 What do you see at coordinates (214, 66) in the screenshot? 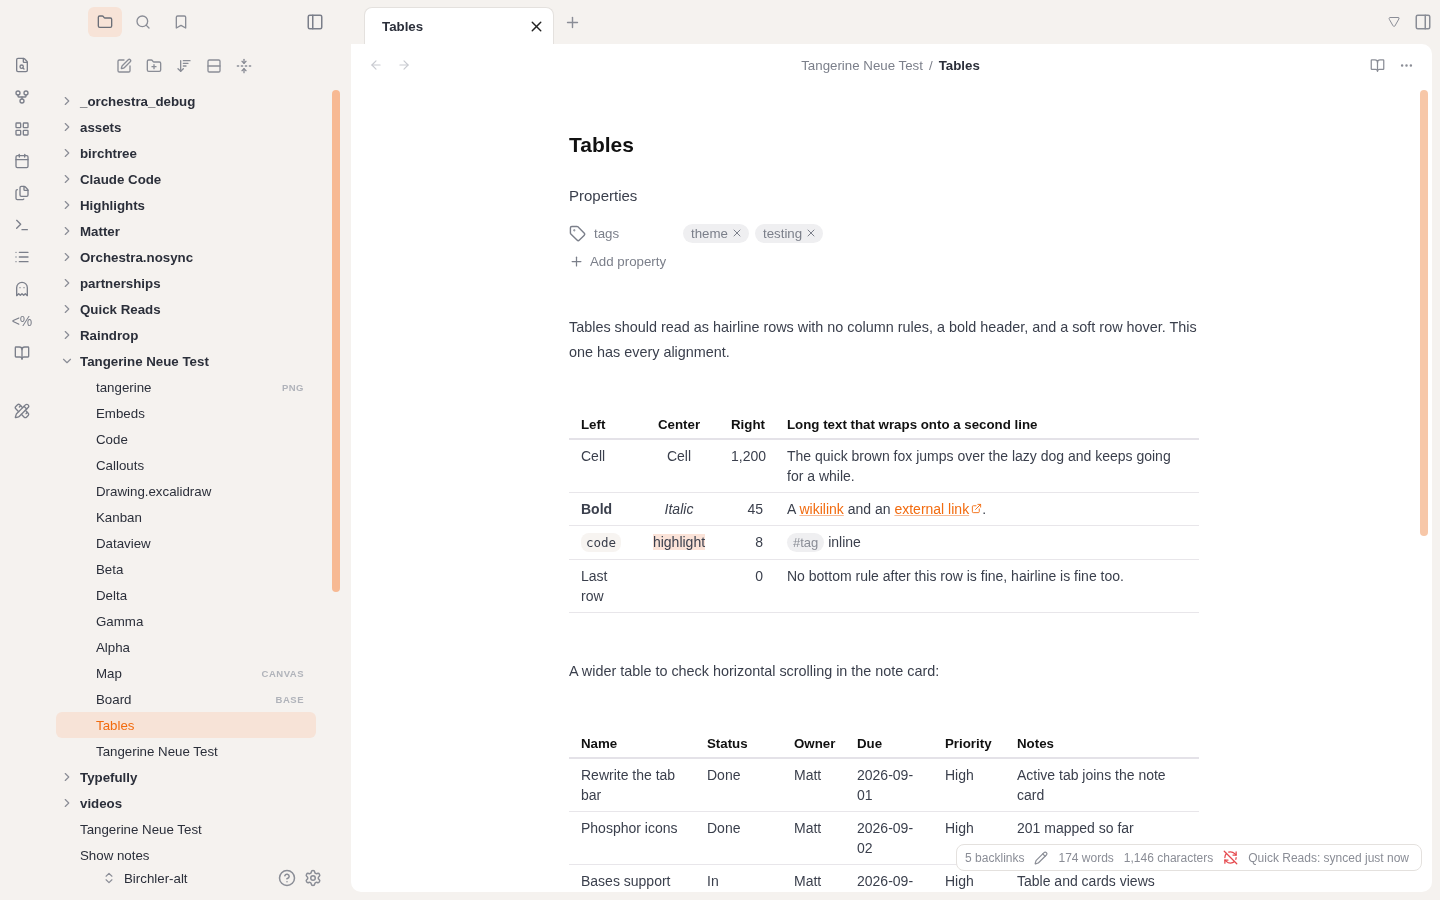
I see `rows-icon` at bounding box center [214, 66].